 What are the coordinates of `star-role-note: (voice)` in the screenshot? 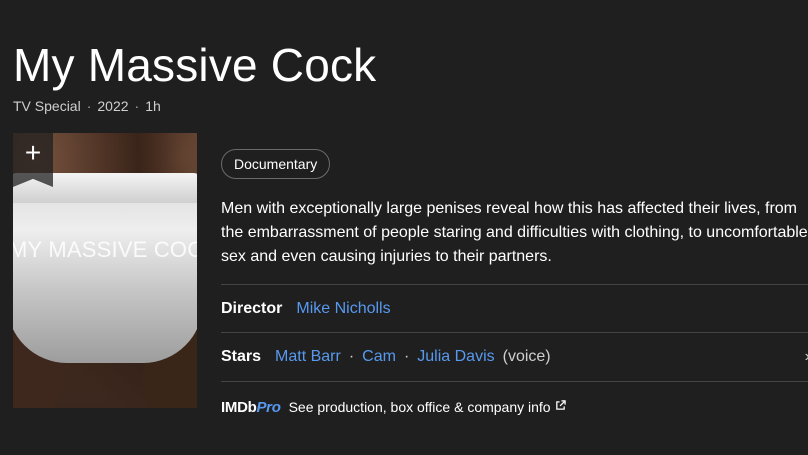 It's located at (526, 356).